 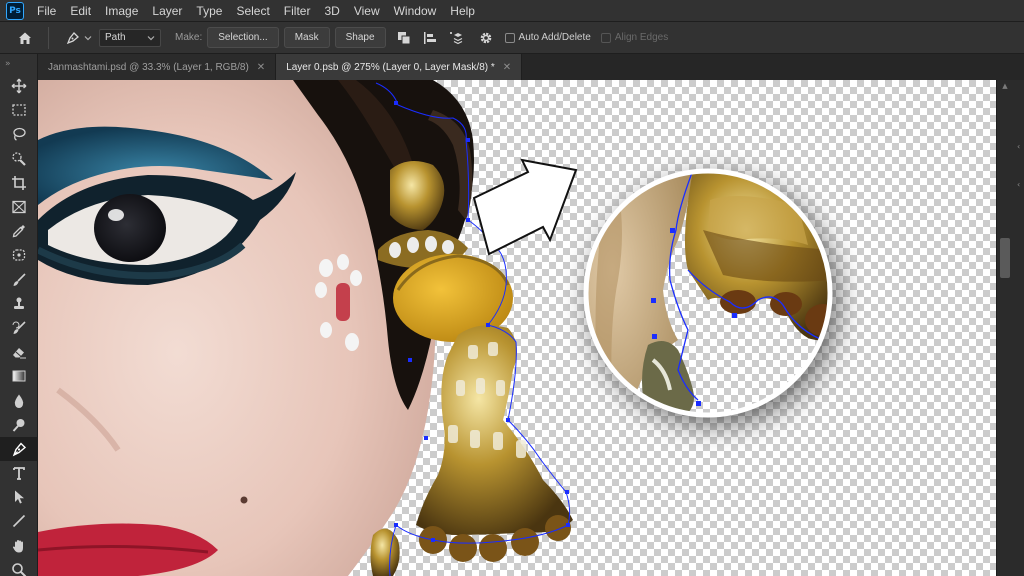 What do you see at coordinates (148, 67) in the screenshot?
I see `tab-label: Janmashtami.psd @ 33.3% (Layer 1, RGB/8)` at bounding box center [148, 67].